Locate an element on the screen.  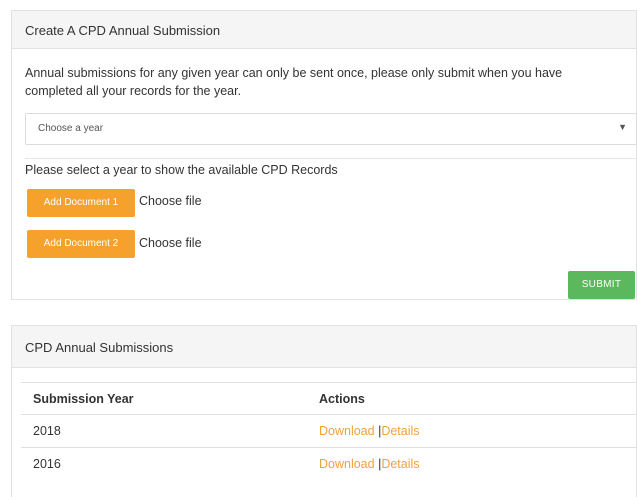
choose-file-2: Choose file is located at coordinates (170, 243).